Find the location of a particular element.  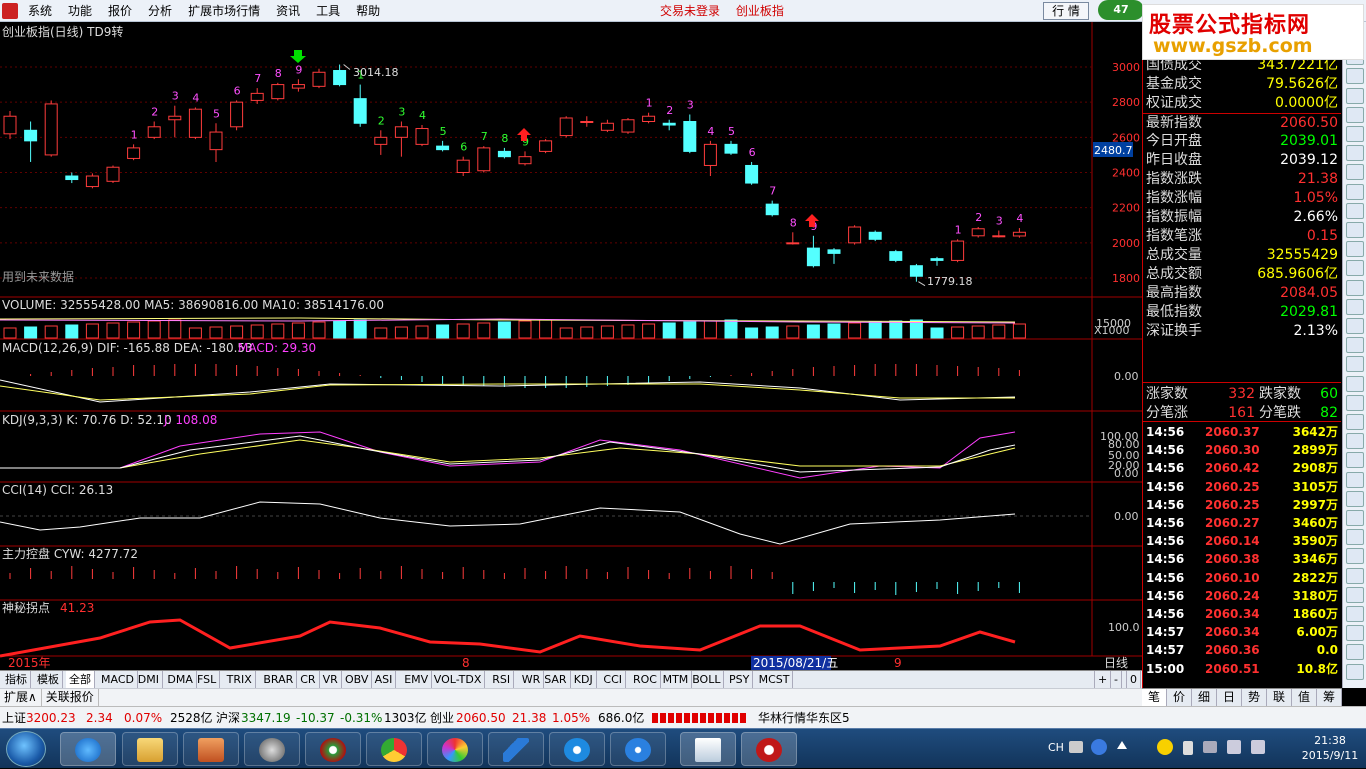

indicator-tab-指标: 指标 is located at coordinates (16, 679).